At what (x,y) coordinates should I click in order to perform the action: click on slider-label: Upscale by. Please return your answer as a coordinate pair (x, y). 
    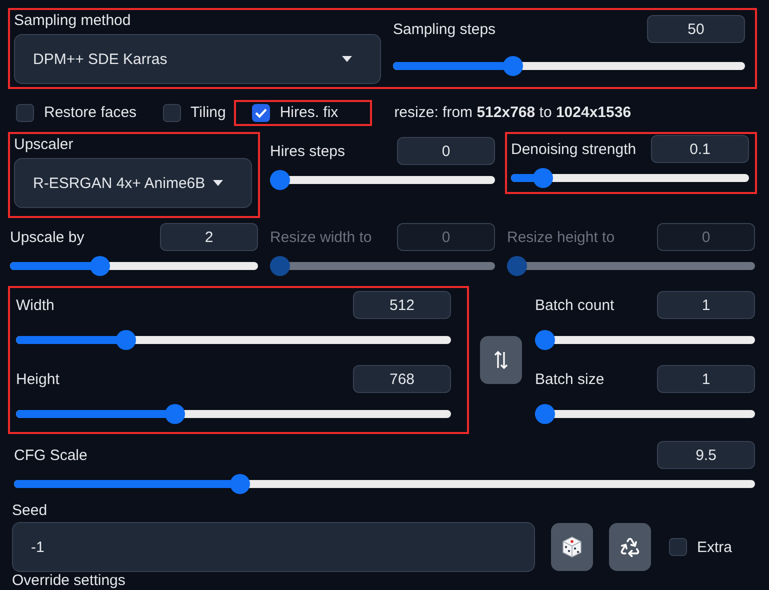
    Looking at the image, I should click on (47, 237).